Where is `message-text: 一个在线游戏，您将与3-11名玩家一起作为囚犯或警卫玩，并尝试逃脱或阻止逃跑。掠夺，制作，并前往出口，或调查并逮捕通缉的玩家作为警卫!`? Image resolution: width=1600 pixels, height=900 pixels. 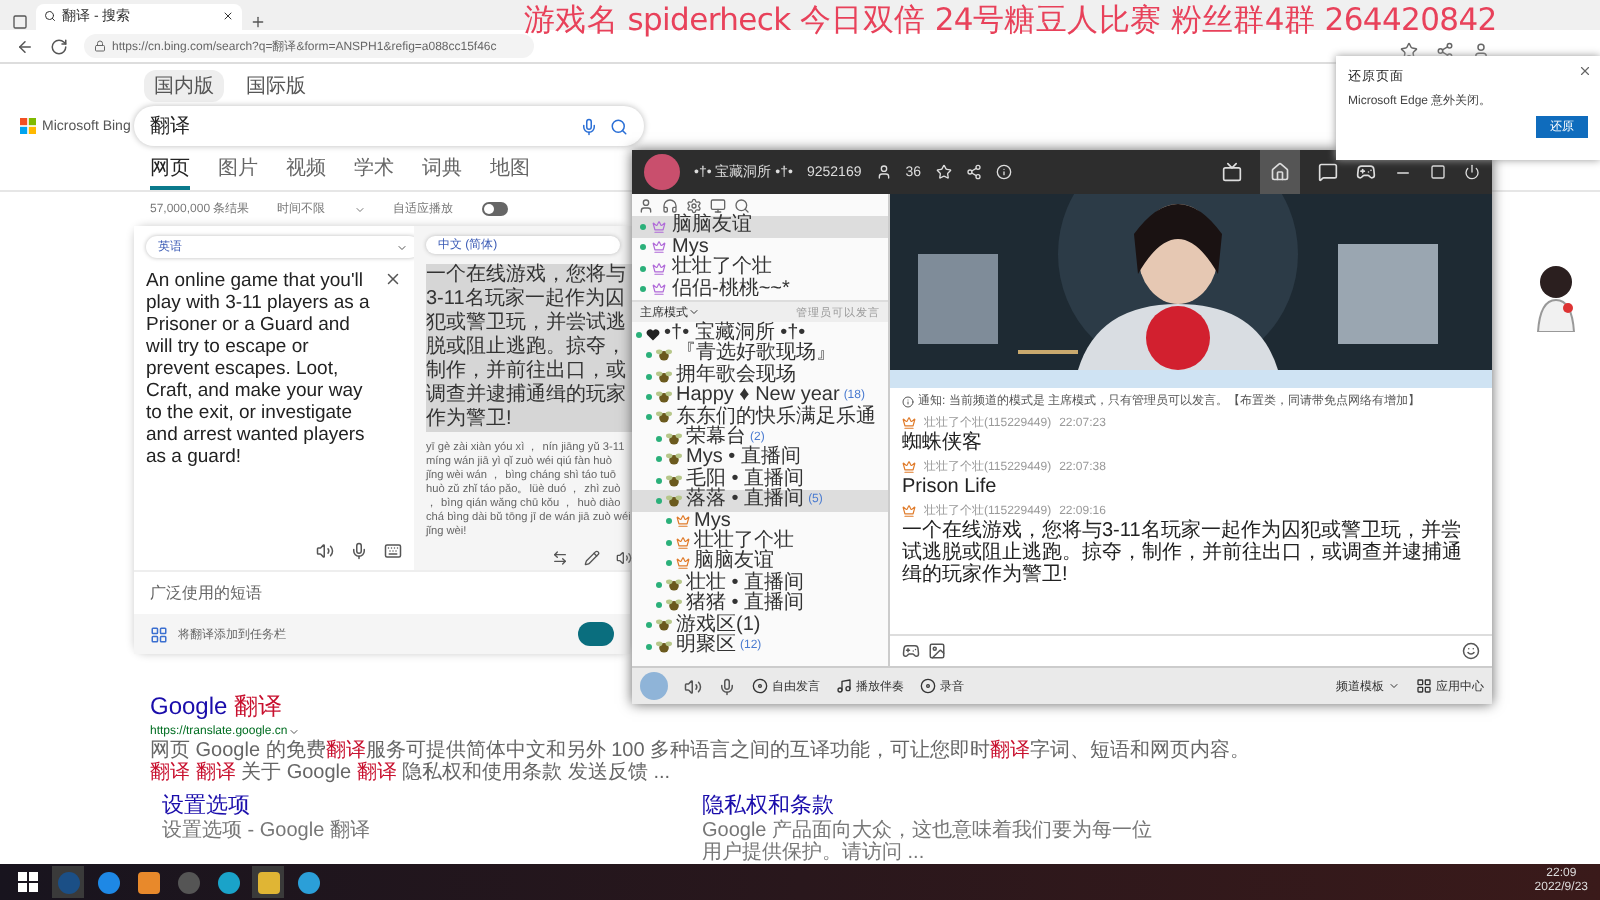 message-text: 一个在线游戏，您将与3-11名玩家一起作为囚犯或警卫玩，并尝试逃脱或阻止逃跑。掠夺，制作，并前往出口，或调查并逮捕通缉的玩家作为警卫! is located at coordinates (1183, 553).